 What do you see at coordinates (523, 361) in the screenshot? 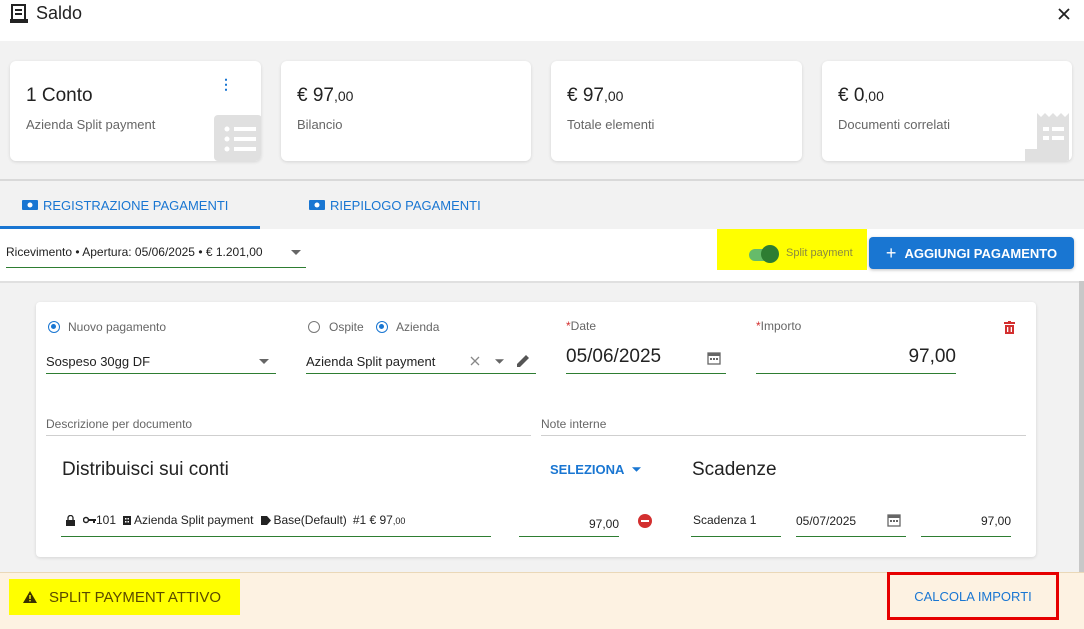
I see `edit-icon` at bounding box center [523, 361].